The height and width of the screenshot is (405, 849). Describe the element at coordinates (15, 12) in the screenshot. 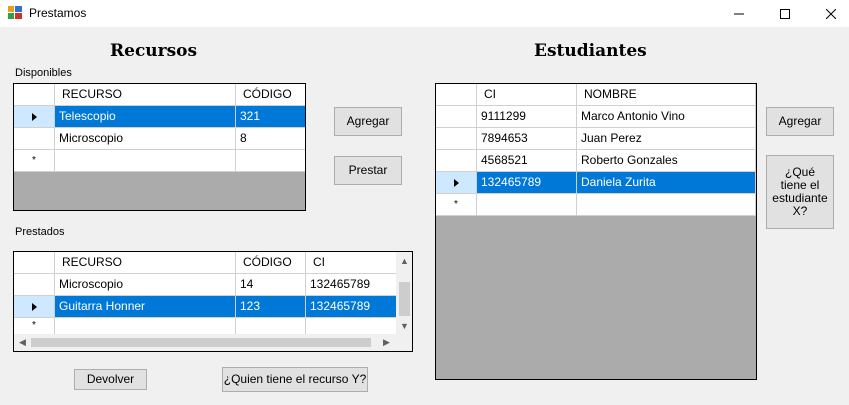

I see `app-icon` at that location.